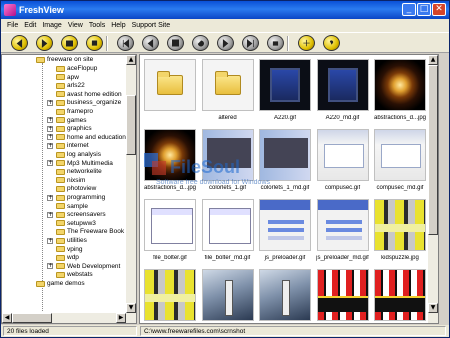 The height and width of the screenshot is (338, 450). I want to click on tree-item-label: freeware on site, so click(70, 59).